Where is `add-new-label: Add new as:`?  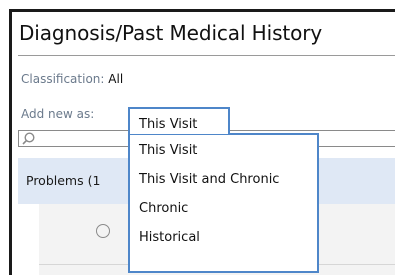
add-new-label: Add new as: is located at coordinates (58, 114).